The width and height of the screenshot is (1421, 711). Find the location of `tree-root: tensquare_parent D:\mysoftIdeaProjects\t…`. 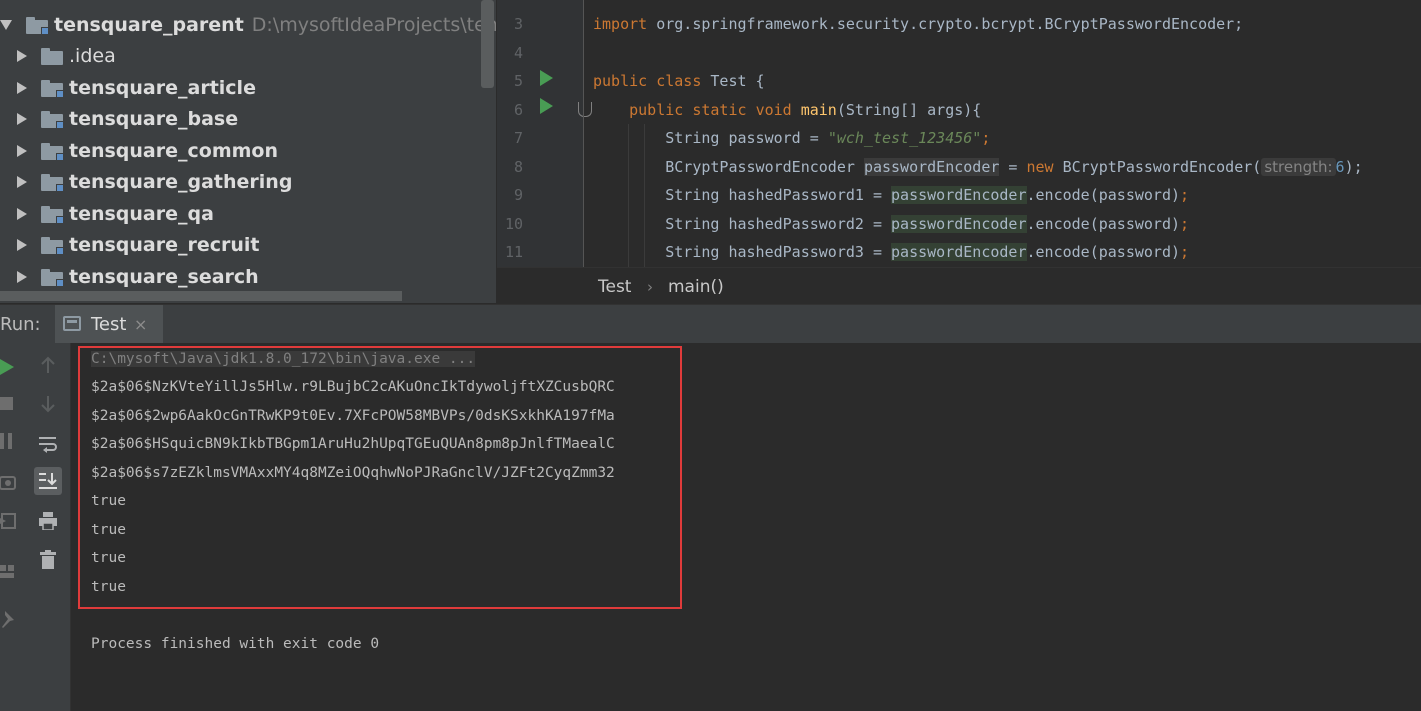

tree-root: tensquare_parent D:\mysoftIdeaProjects\t… is located at coordinates (248, 25).